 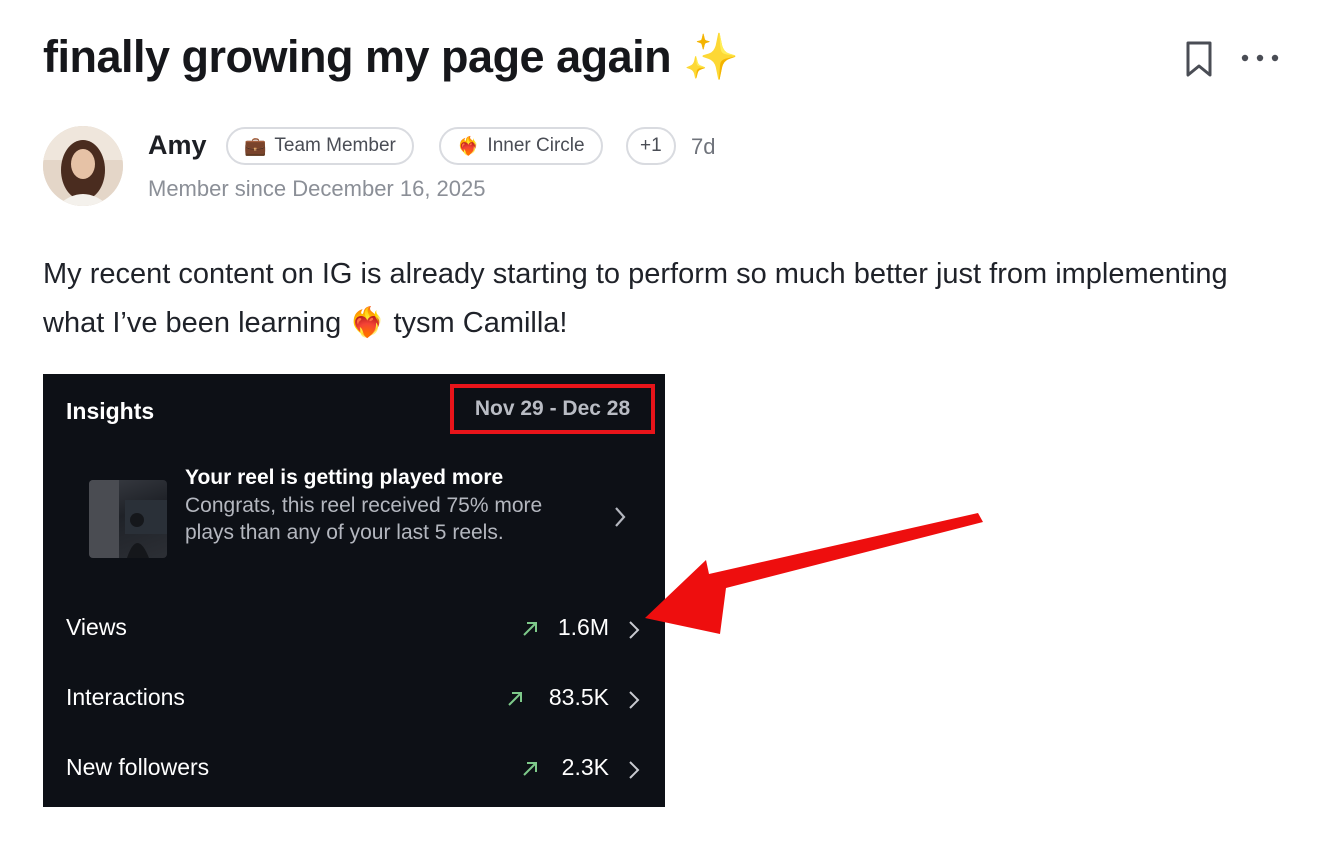 I want to click on briefcase-icon: 💼, so click(x=255, y=145).